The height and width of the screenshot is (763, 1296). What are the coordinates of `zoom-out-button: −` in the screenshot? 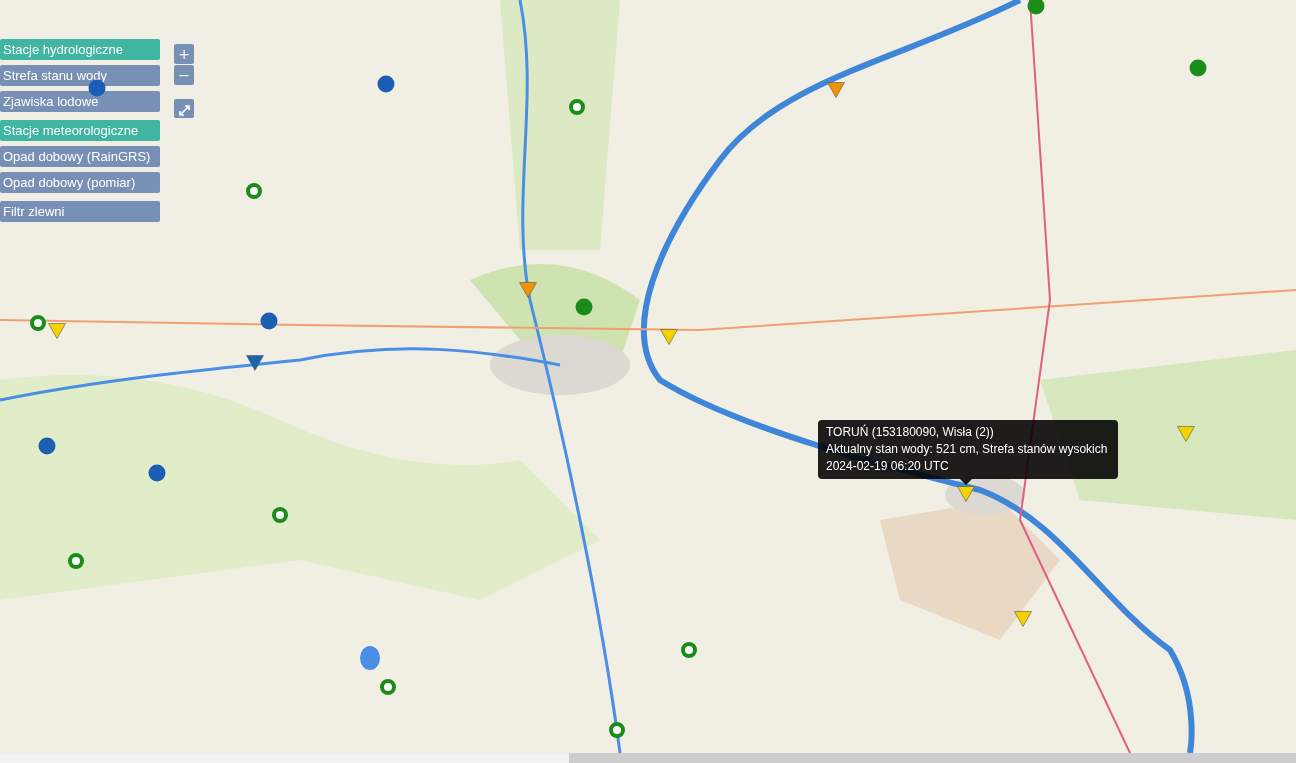 It's located at (184, 75).